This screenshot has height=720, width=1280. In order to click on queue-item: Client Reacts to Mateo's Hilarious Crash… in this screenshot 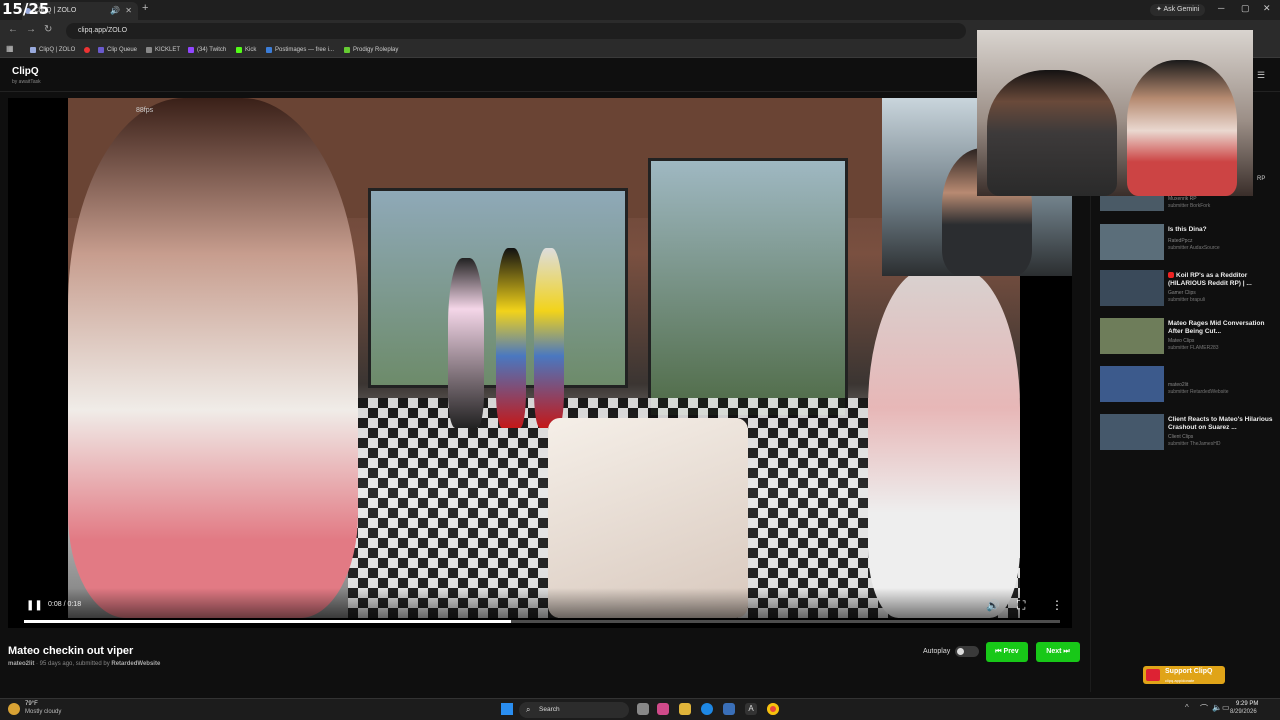, I will do `click(1190, 432)`.